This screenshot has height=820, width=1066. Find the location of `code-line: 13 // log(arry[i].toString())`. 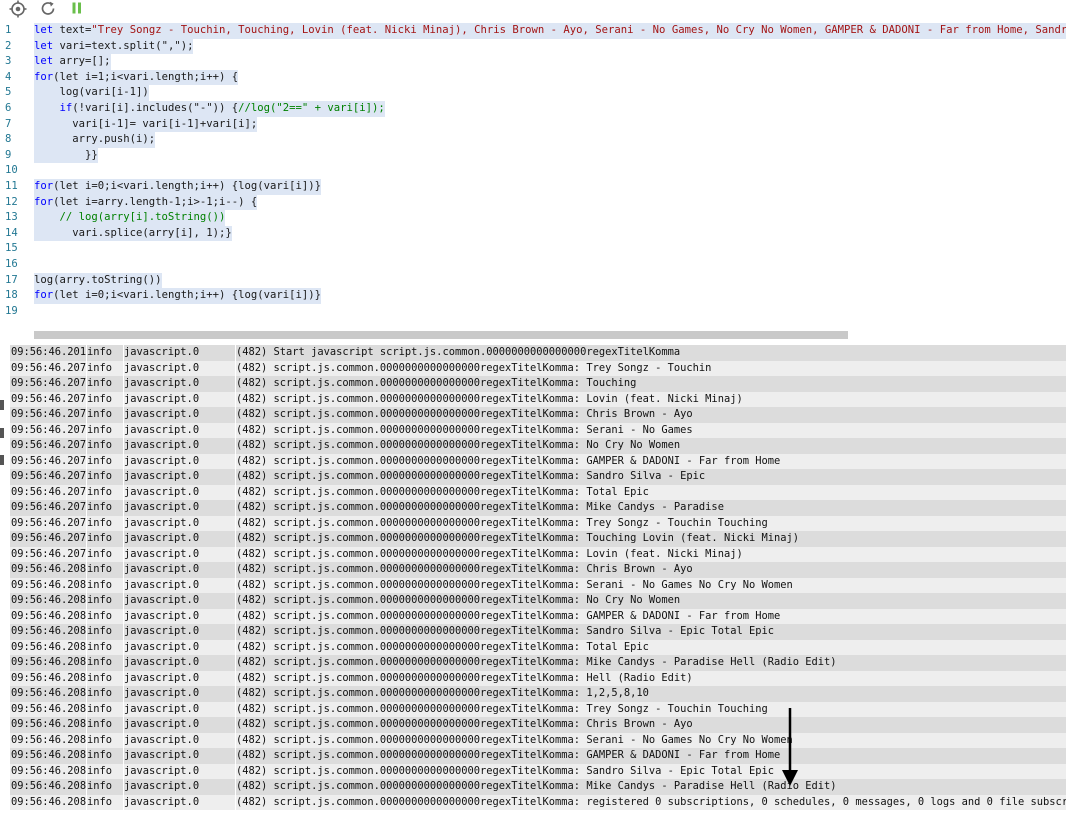

code-line: 13 // log(arry[i].toString()) is located at coordinates (533, 218).